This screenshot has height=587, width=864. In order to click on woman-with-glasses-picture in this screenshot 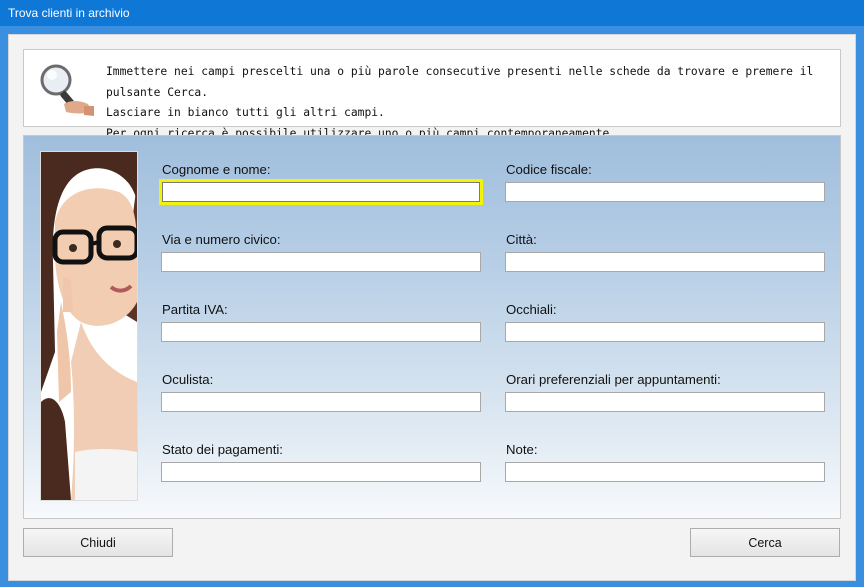, I will do `click(89, 326)`.